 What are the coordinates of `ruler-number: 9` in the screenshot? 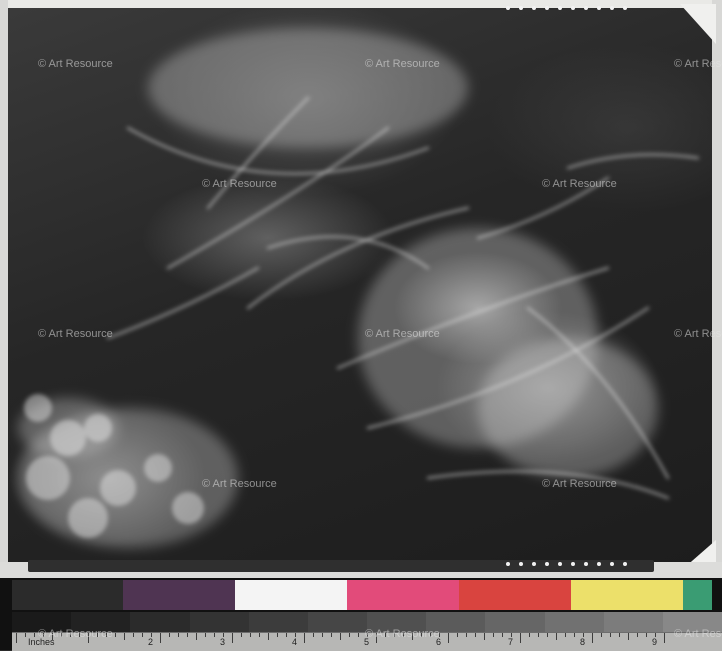 It's located at (655, 642).